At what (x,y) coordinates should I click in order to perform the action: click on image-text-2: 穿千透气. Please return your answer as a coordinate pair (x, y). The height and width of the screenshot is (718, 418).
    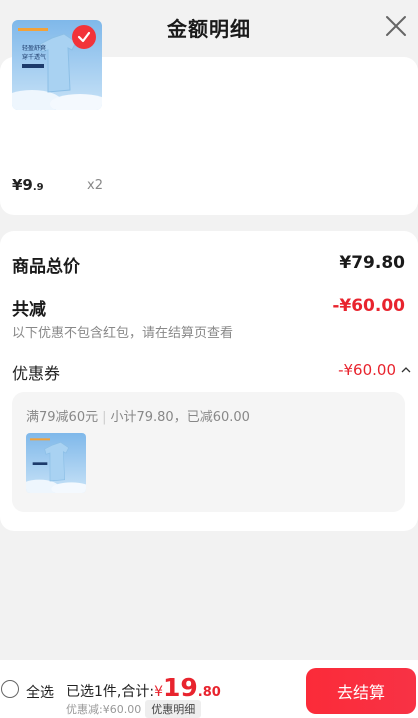
    Looking at the image, I should click on (34, 57).